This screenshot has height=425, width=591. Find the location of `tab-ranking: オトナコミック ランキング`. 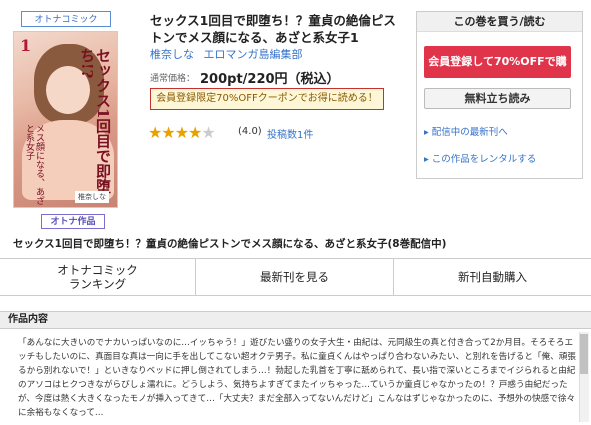

tab-ranking: オトナコミック ランキング is located at coordinates (97, 277).